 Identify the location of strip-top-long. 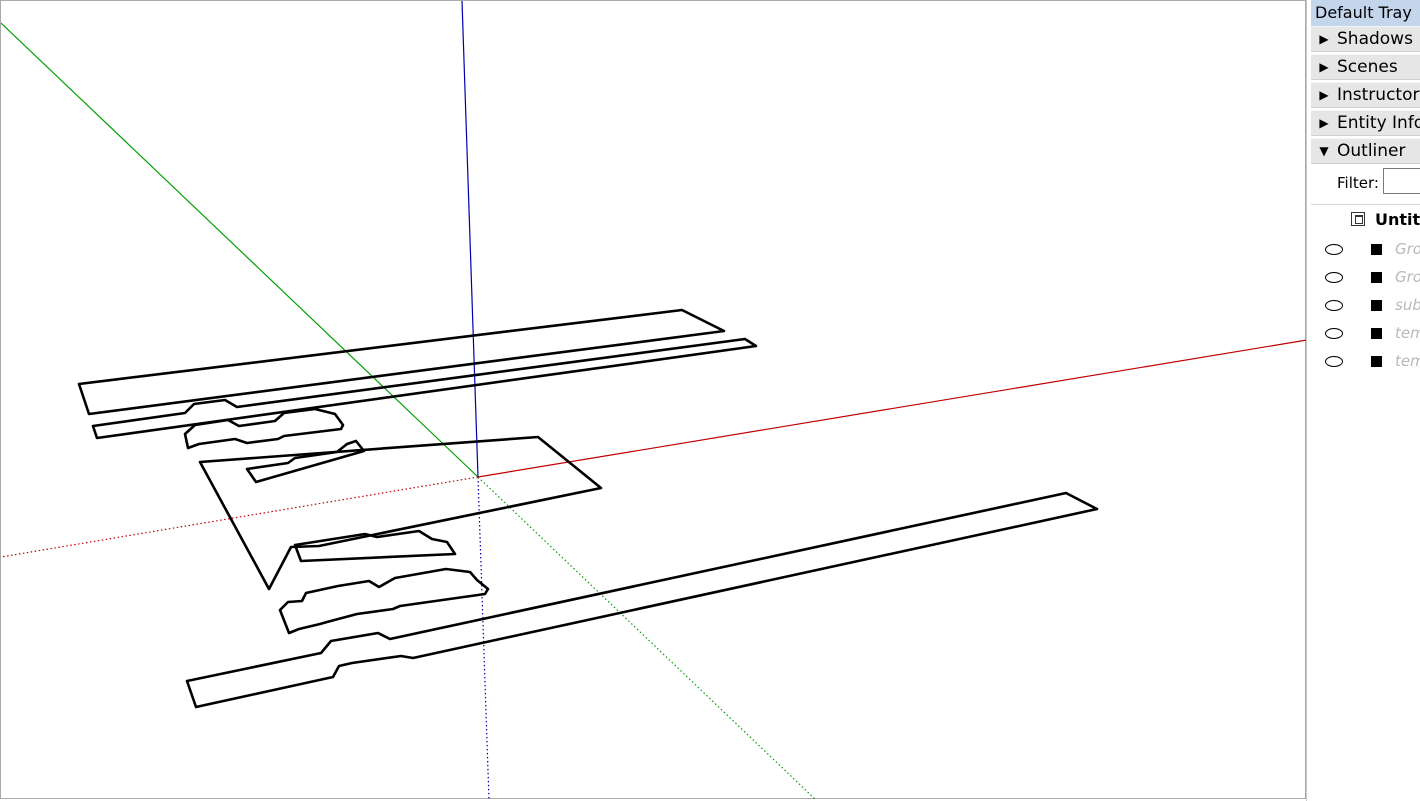
(401, 362).